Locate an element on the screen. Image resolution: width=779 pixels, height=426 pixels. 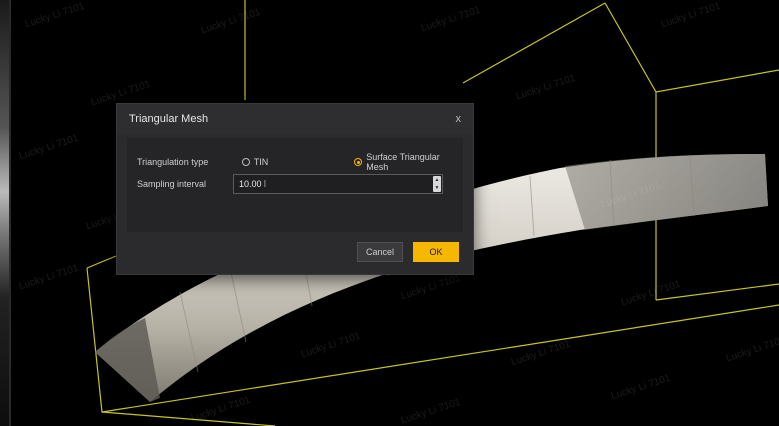
radio-tin-label: TIN is located at coordinates (261, 162).